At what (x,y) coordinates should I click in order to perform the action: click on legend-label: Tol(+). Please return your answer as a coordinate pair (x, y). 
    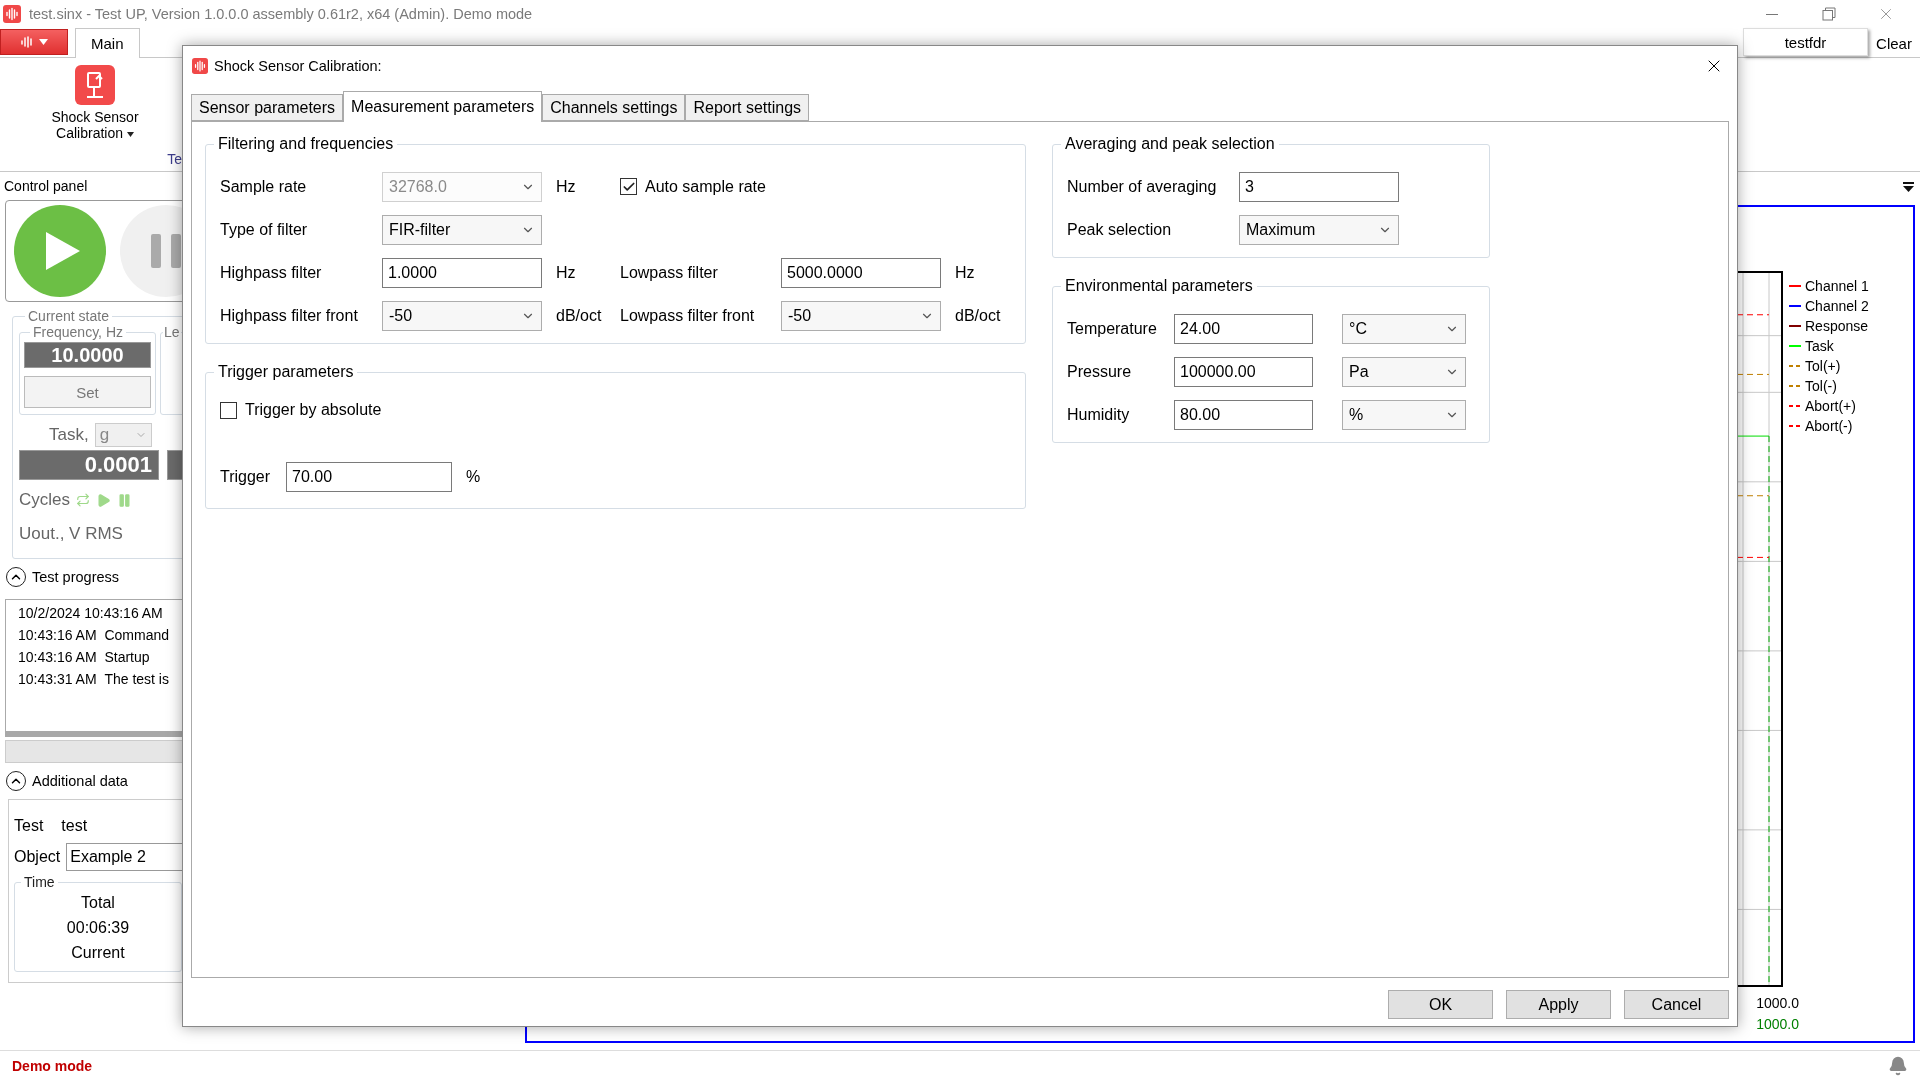
    Looking at the image, I should click on (1823, 366).